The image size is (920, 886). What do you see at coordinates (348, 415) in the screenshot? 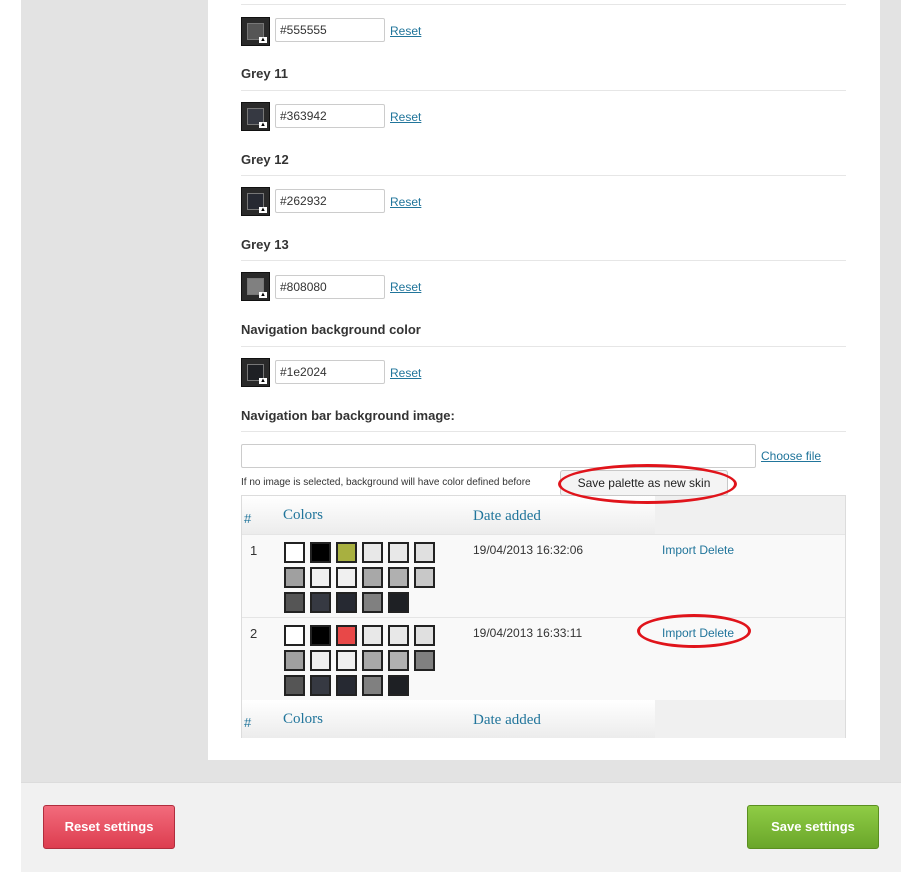
I see `nav-image-label: Navigation bar background image:` at bounding box center [348, 415].